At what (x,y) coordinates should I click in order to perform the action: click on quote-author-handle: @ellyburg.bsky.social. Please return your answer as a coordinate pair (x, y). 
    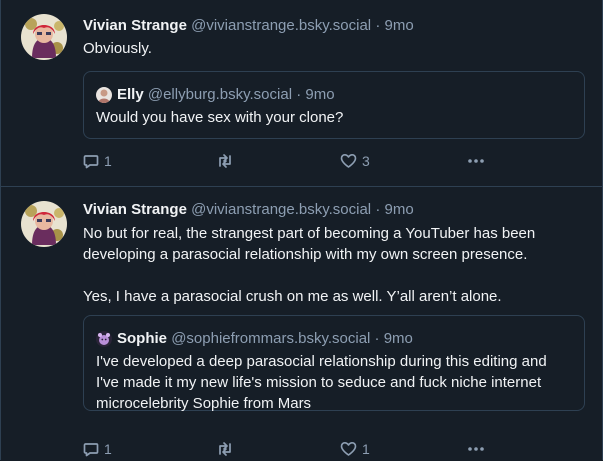
    Looking at the image, I should click on (220, 94).